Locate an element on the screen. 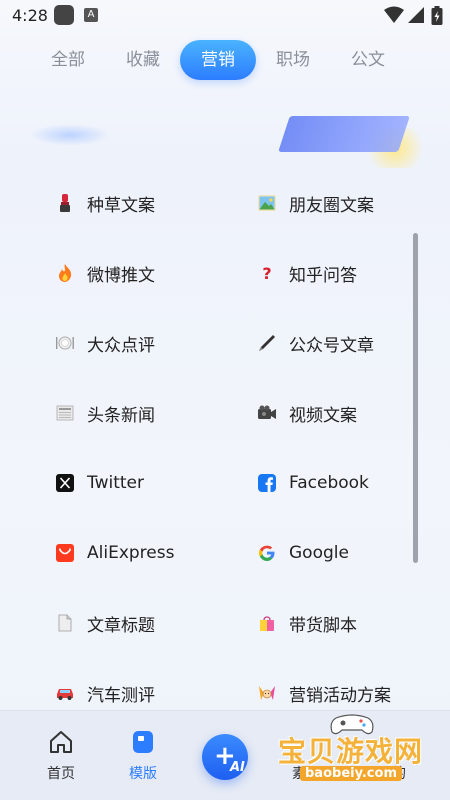 This screenshot has width=450, height=800. tab-favorites: 收藏 is located at coordinates (143, 60).